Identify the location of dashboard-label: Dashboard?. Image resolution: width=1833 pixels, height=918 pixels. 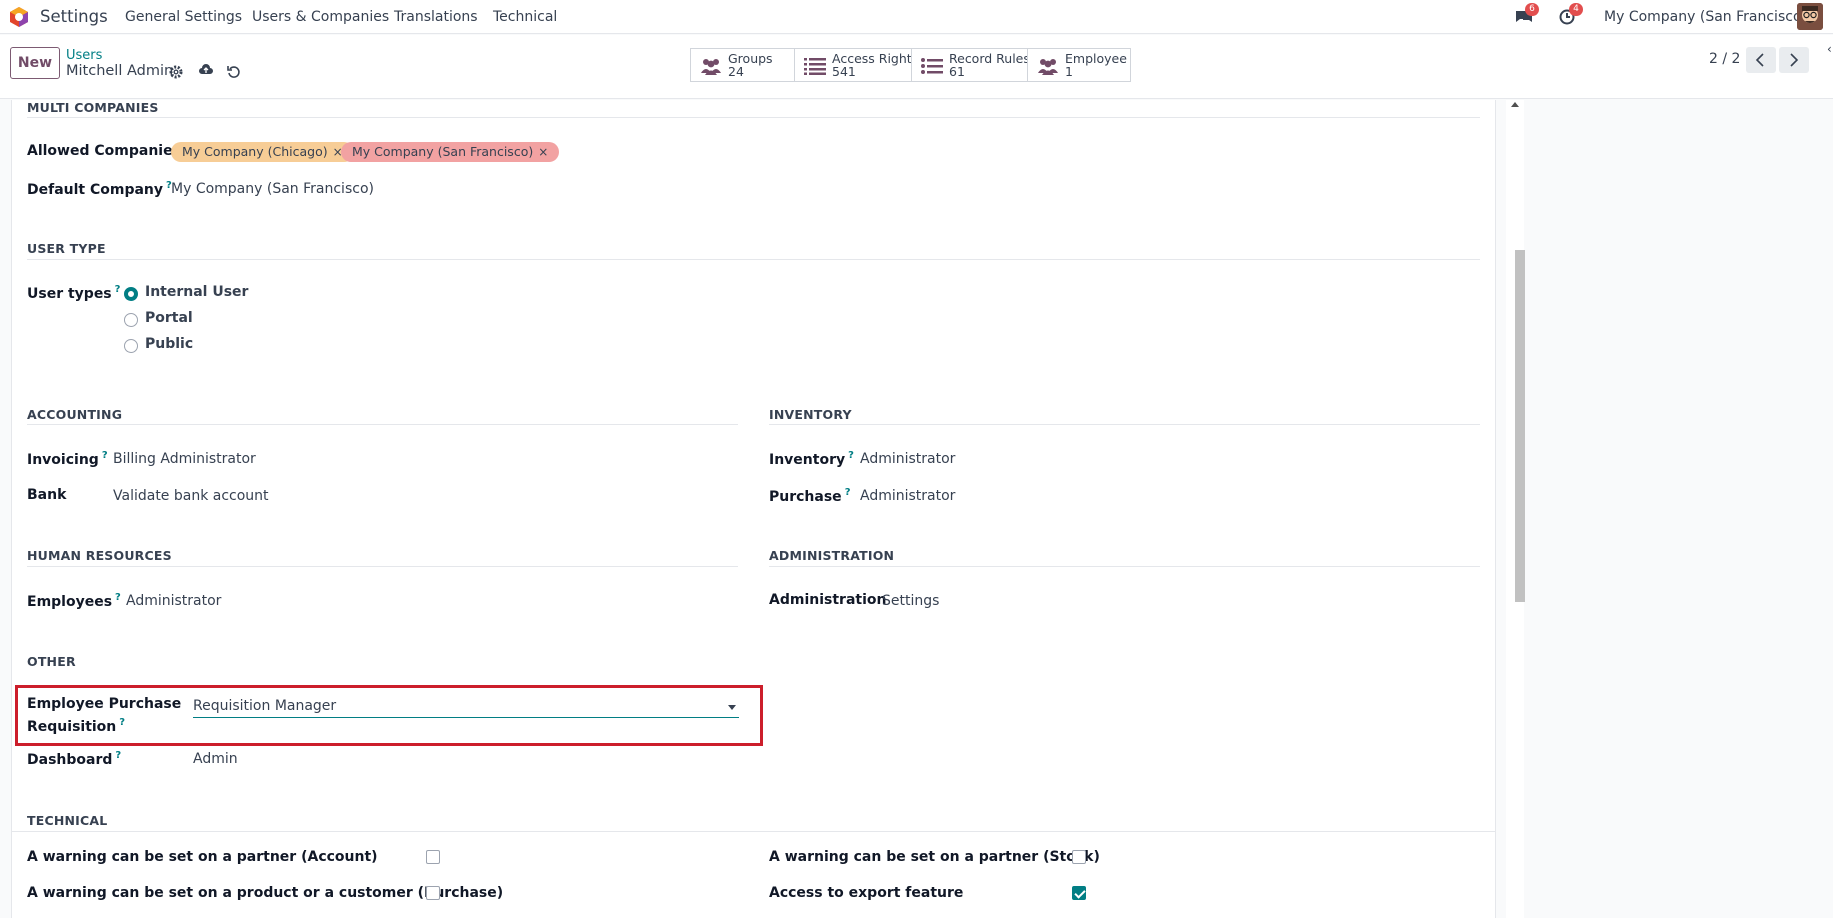
(74, 759).